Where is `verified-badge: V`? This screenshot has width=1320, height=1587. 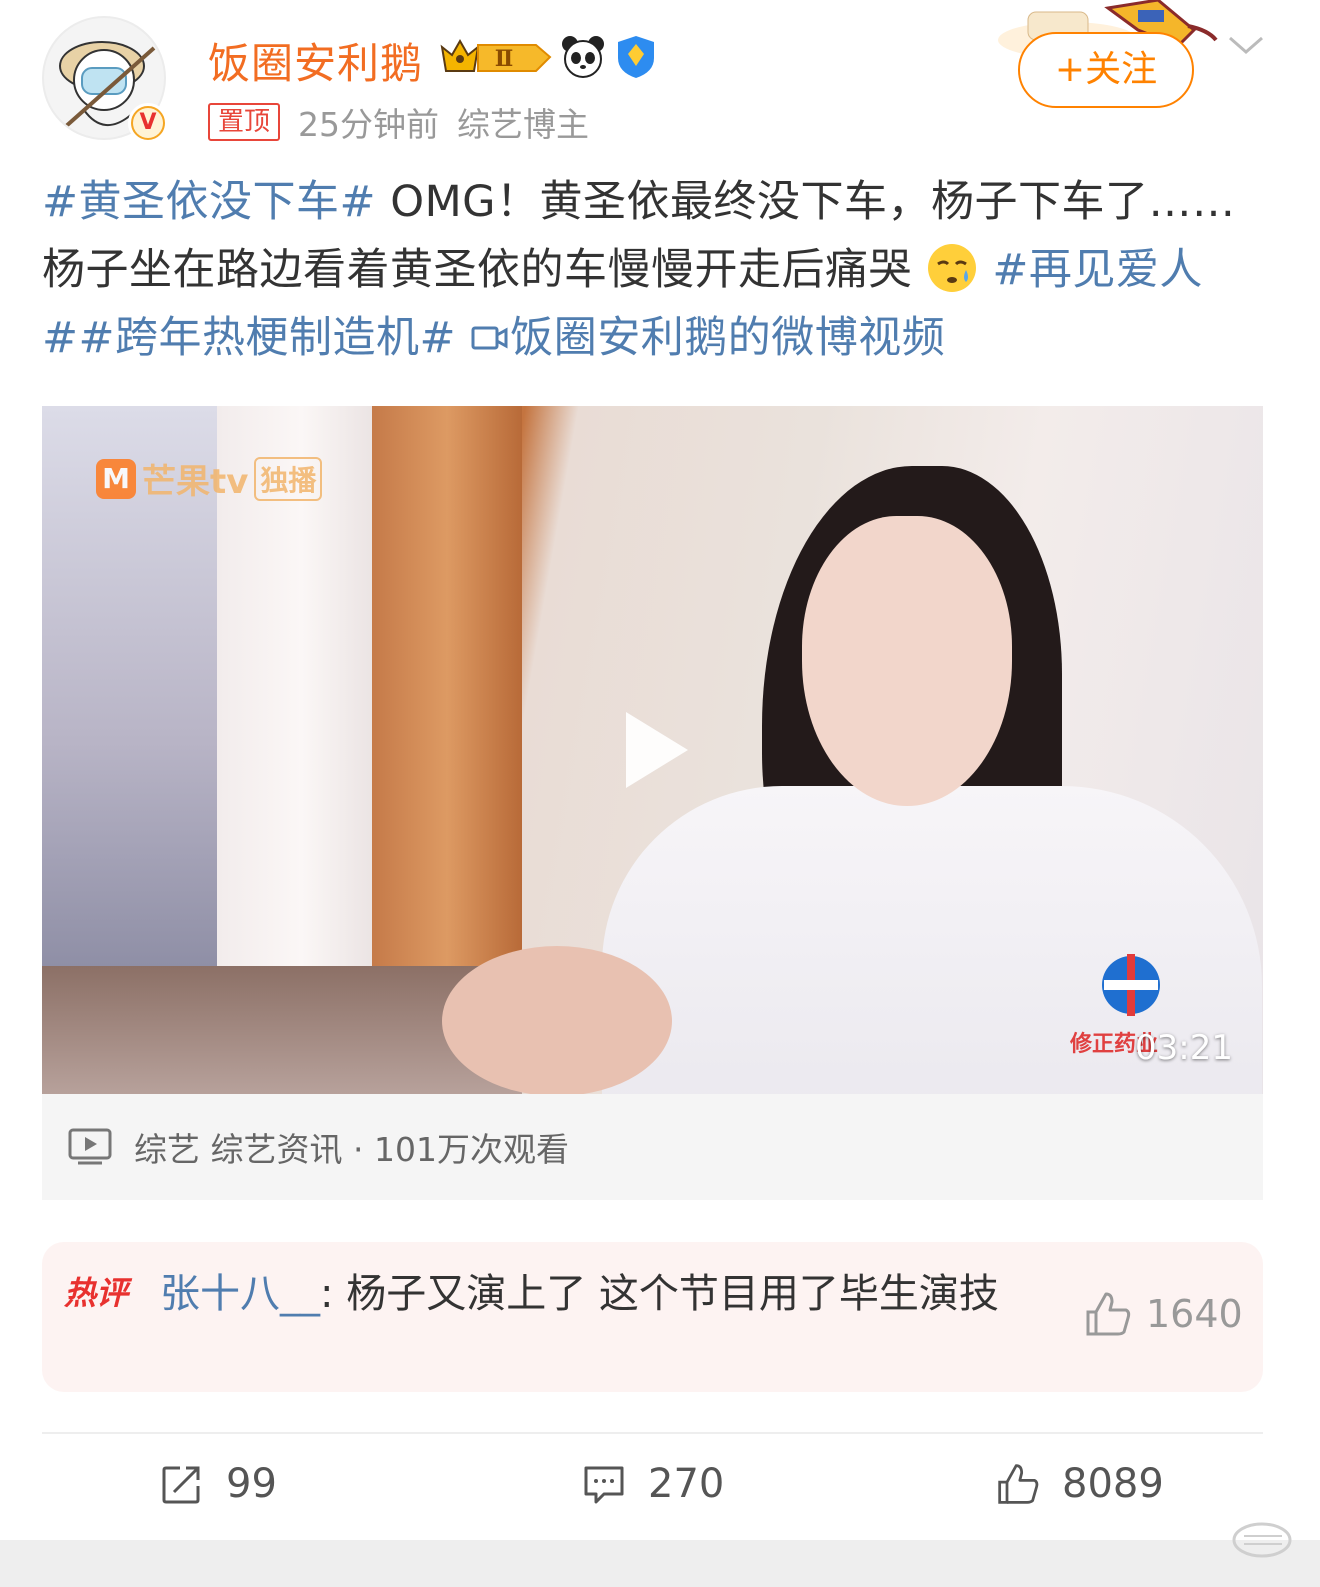
verified-badge: V is located at coordinates (148, 123).